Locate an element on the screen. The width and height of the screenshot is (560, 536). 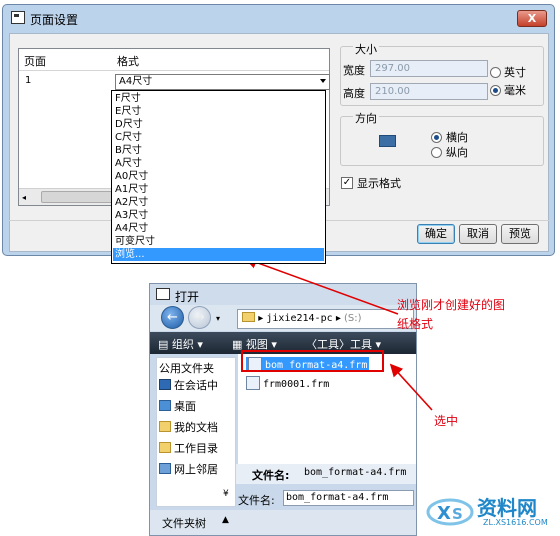
annotation-browse-line2: 纸格式 is located at coordinates (415, 324).